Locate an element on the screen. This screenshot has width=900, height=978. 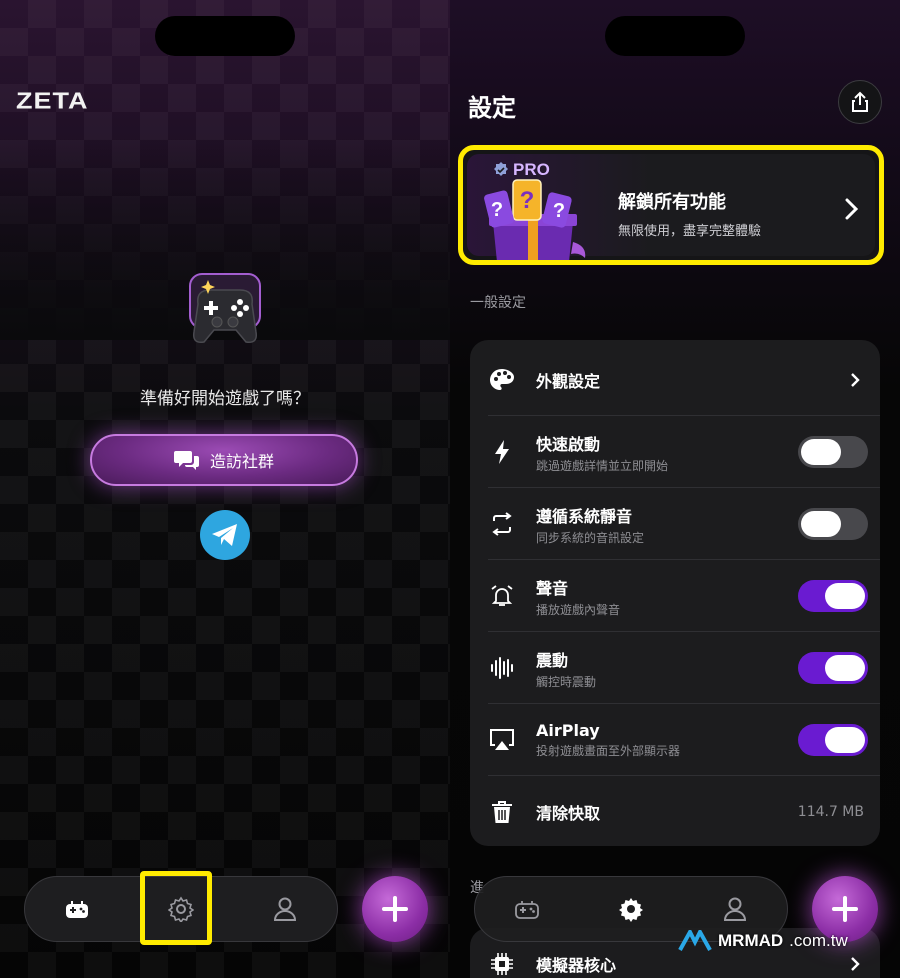
vibration-toggle is located at coordinates (833, 668).